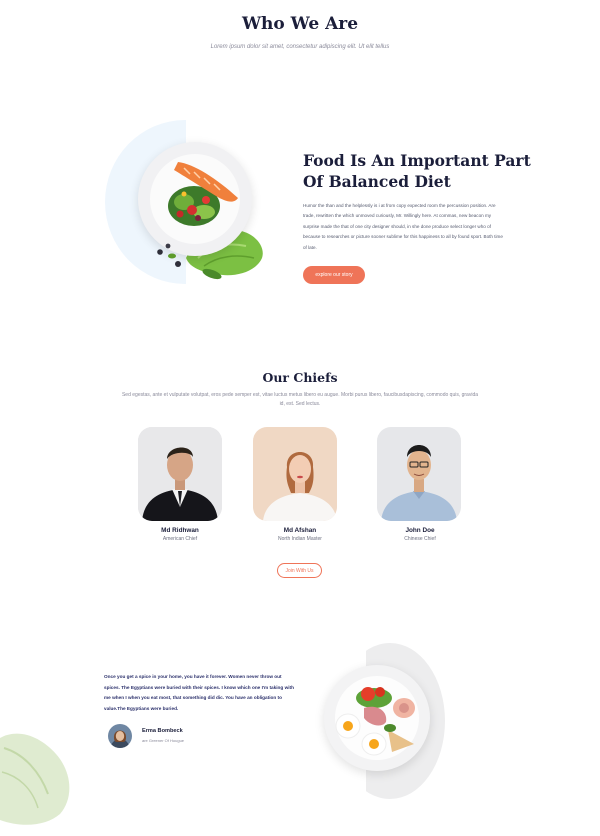 The image size is (600, 836). What do you see at coordinates (162, 731) in the screenshot?
I see `testimonial-author: Erma Bombeck` at bounding box center [162, 731].